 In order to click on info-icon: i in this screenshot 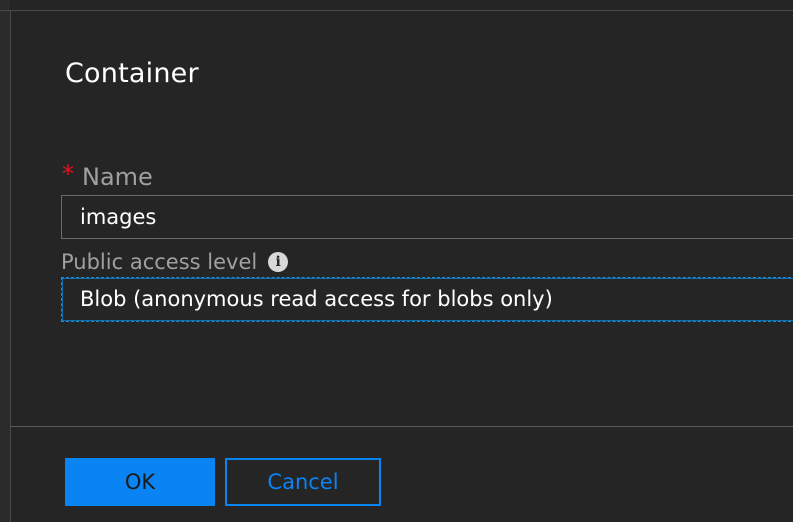, I will do `click(278, 262)`.